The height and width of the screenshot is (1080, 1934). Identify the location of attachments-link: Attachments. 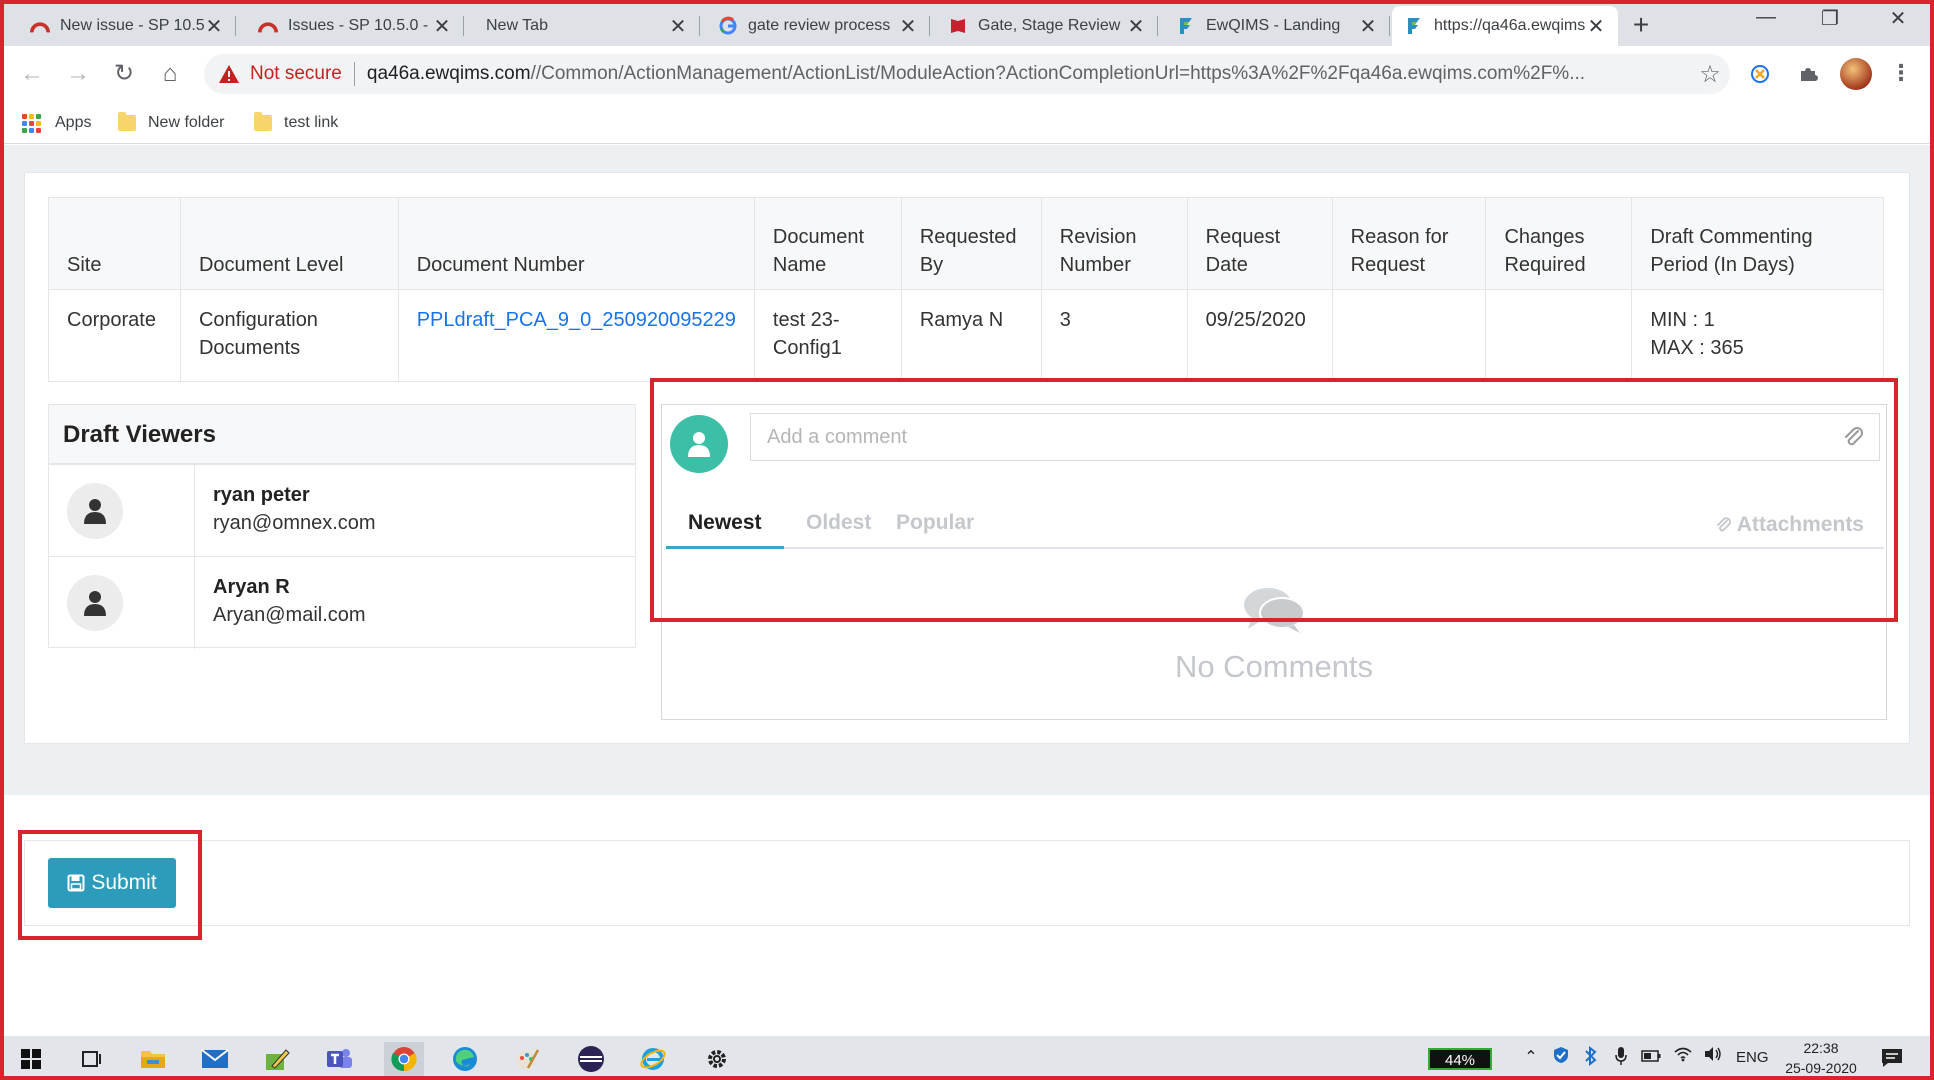
(1789, 525).